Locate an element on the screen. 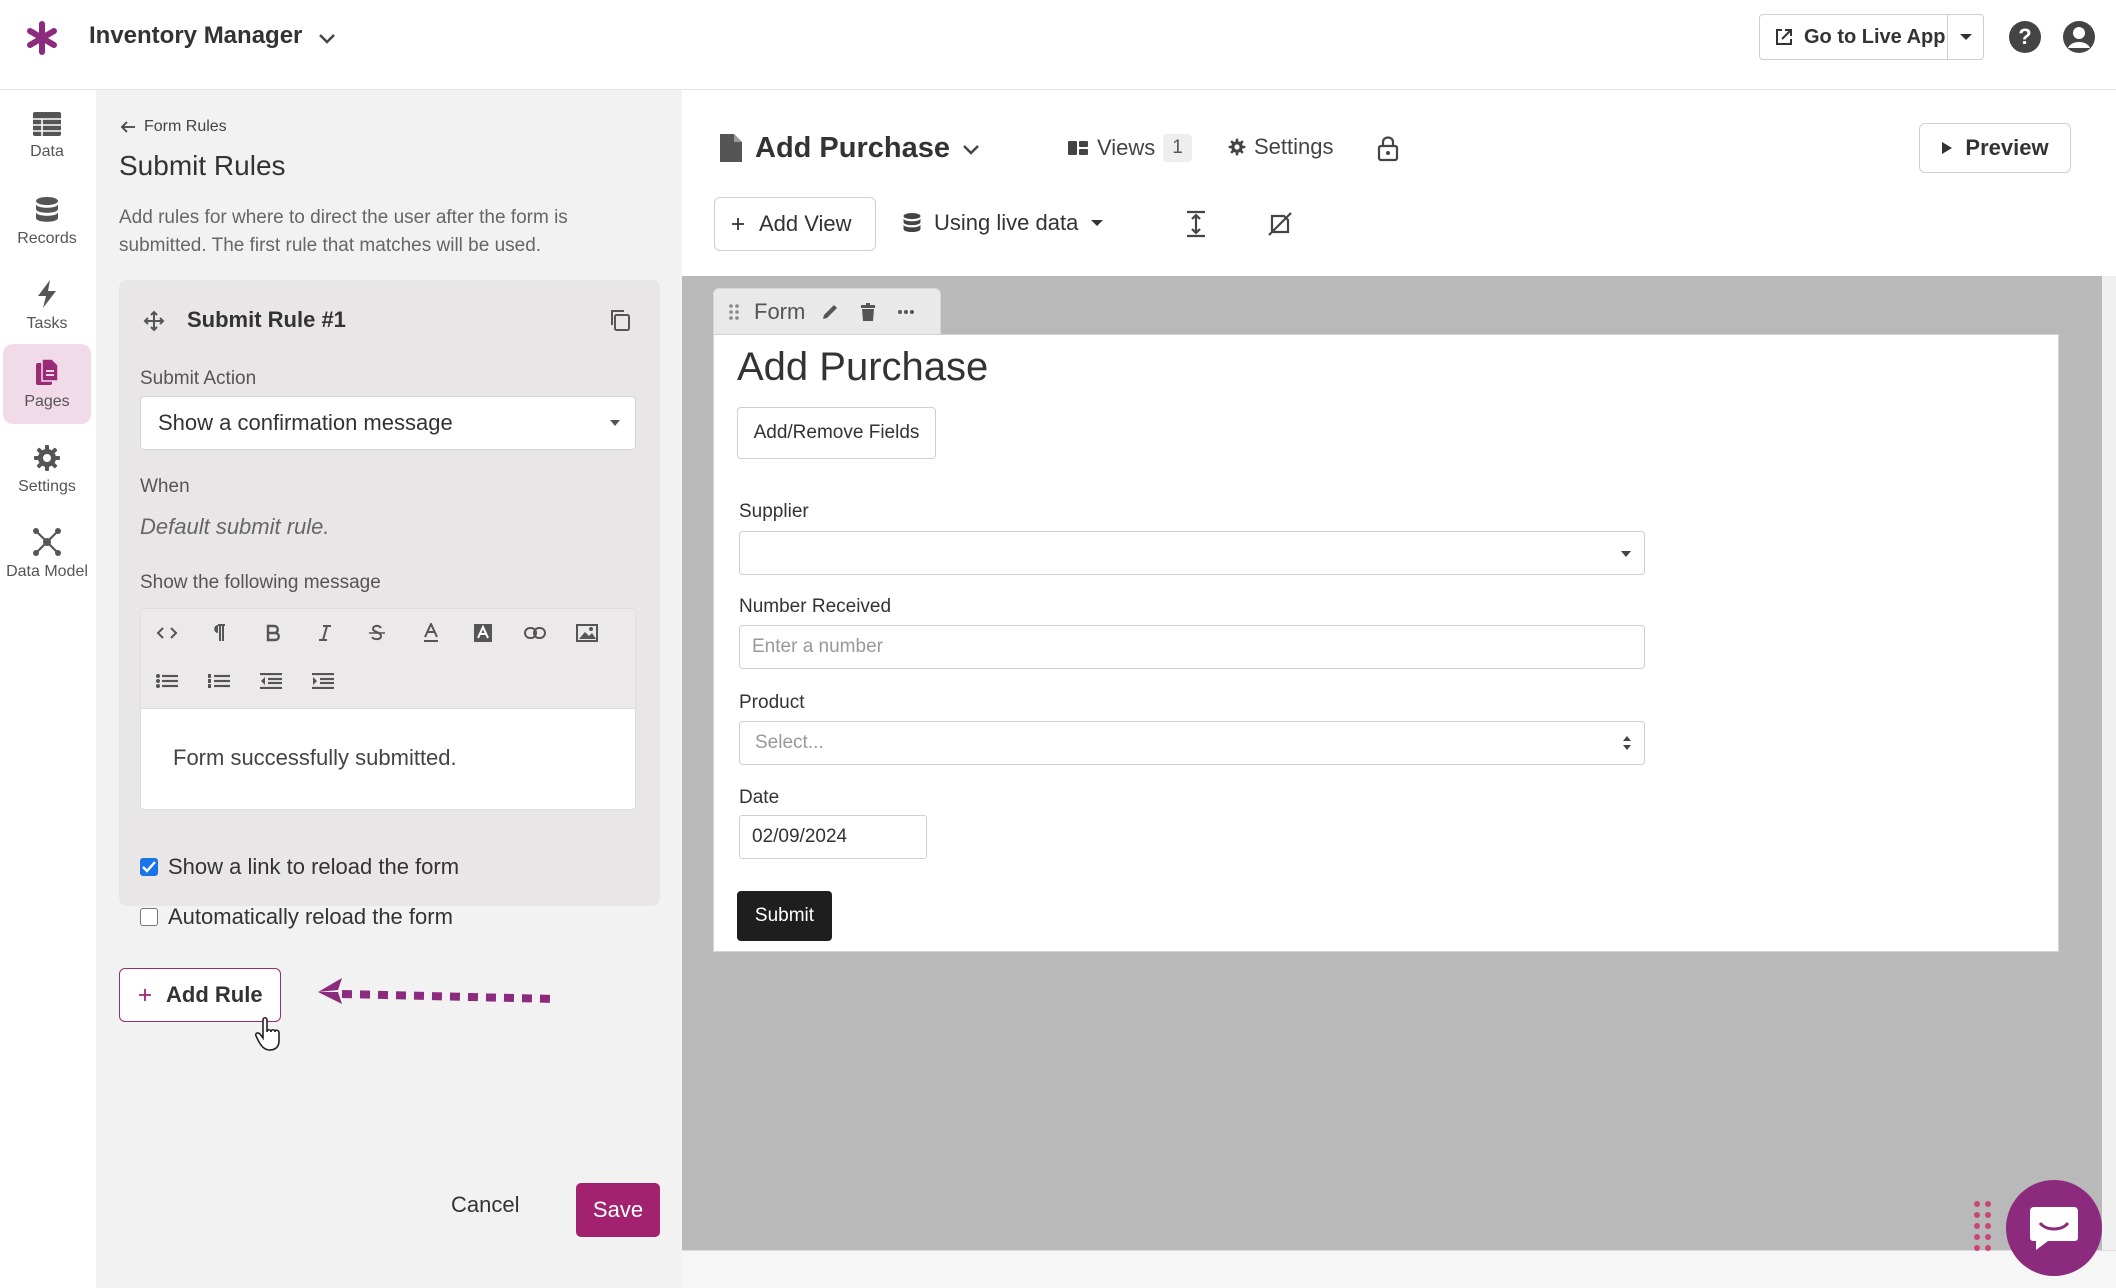 The height and width of the screenshot is (1288, 2116). delete-view-button is located at coordinates (868, 312).